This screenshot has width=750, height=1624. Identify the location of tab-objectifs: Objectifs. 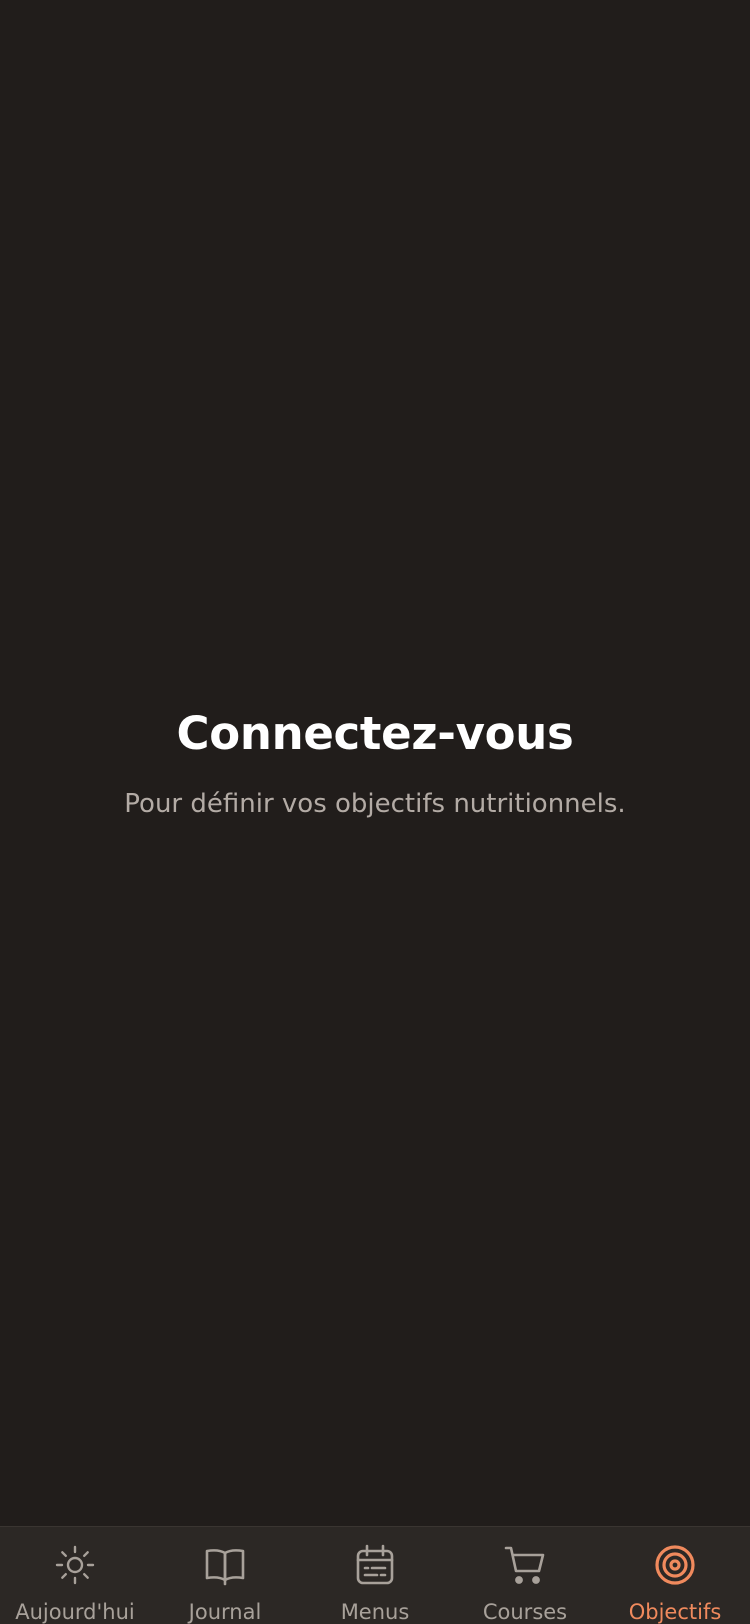
(675, 1575).